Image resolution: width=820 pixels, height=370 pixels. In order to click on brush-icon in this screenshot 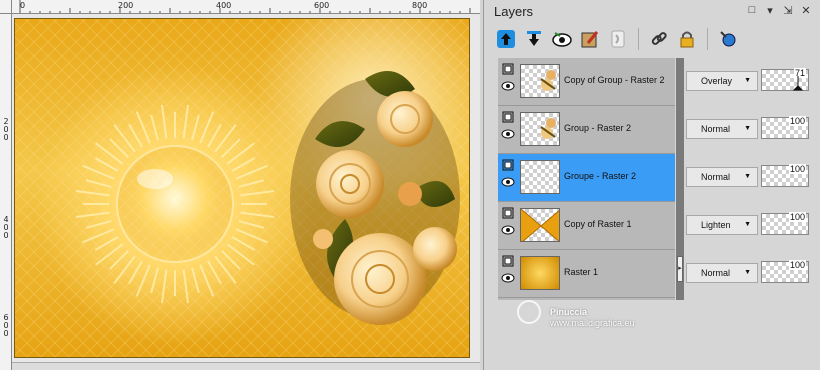, I will do `click(728, 39)`.